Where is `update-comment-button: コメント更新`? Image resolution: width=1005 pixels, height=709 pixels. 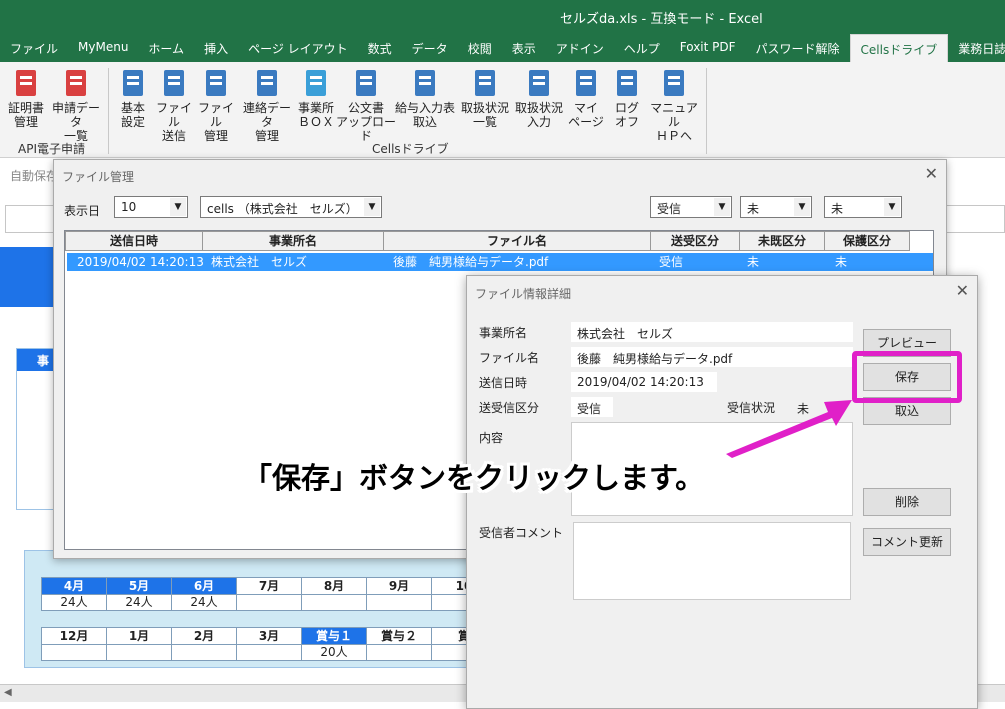 update-comment-button: コメント更新 is located at coordinates (907, 542).